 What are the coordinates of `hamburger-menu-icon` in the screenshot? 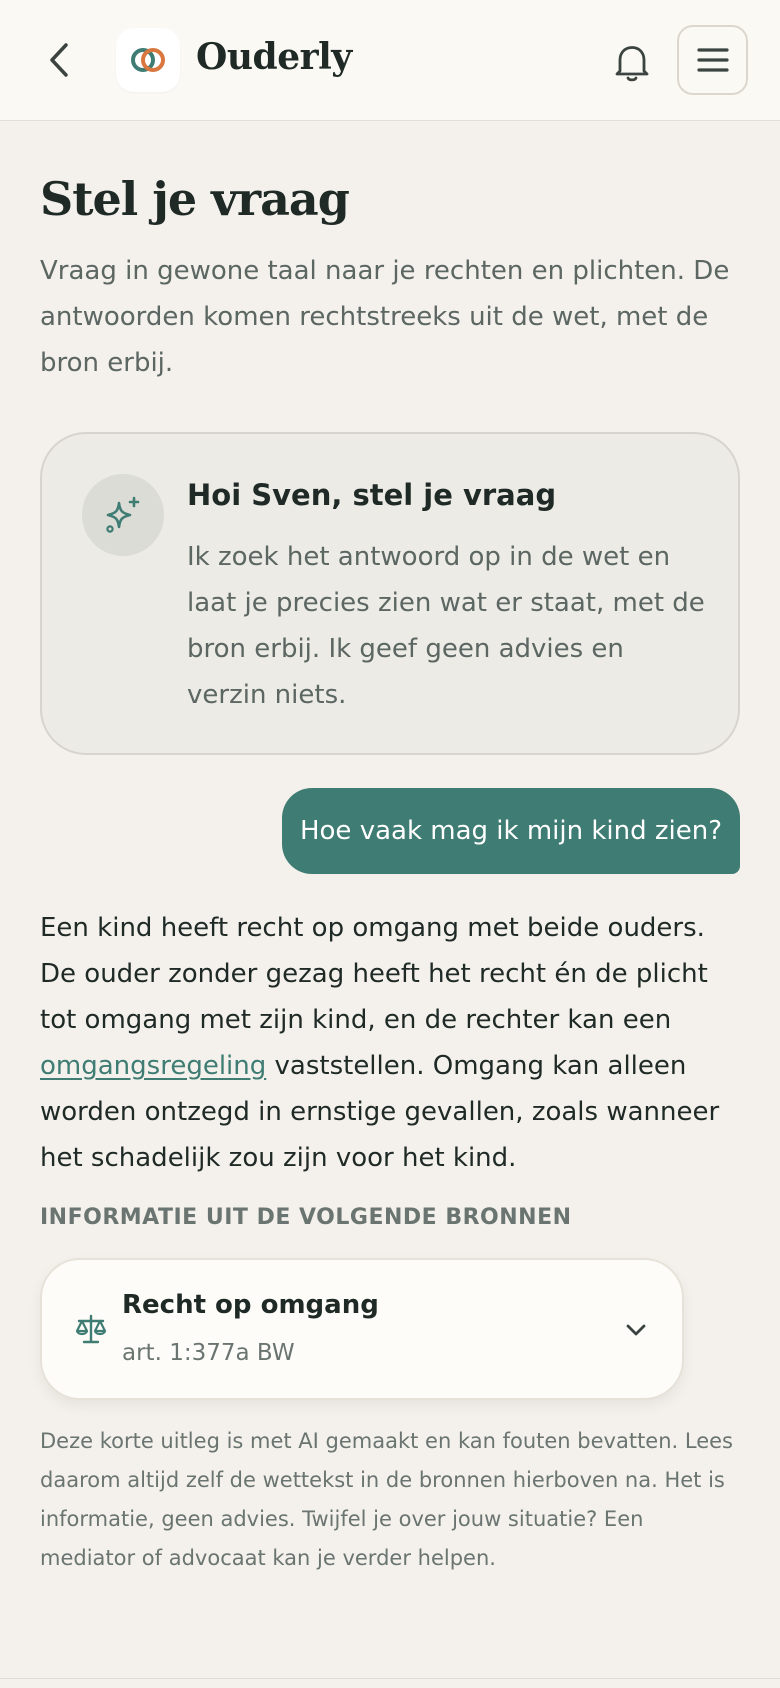 It's located at (712, 60).